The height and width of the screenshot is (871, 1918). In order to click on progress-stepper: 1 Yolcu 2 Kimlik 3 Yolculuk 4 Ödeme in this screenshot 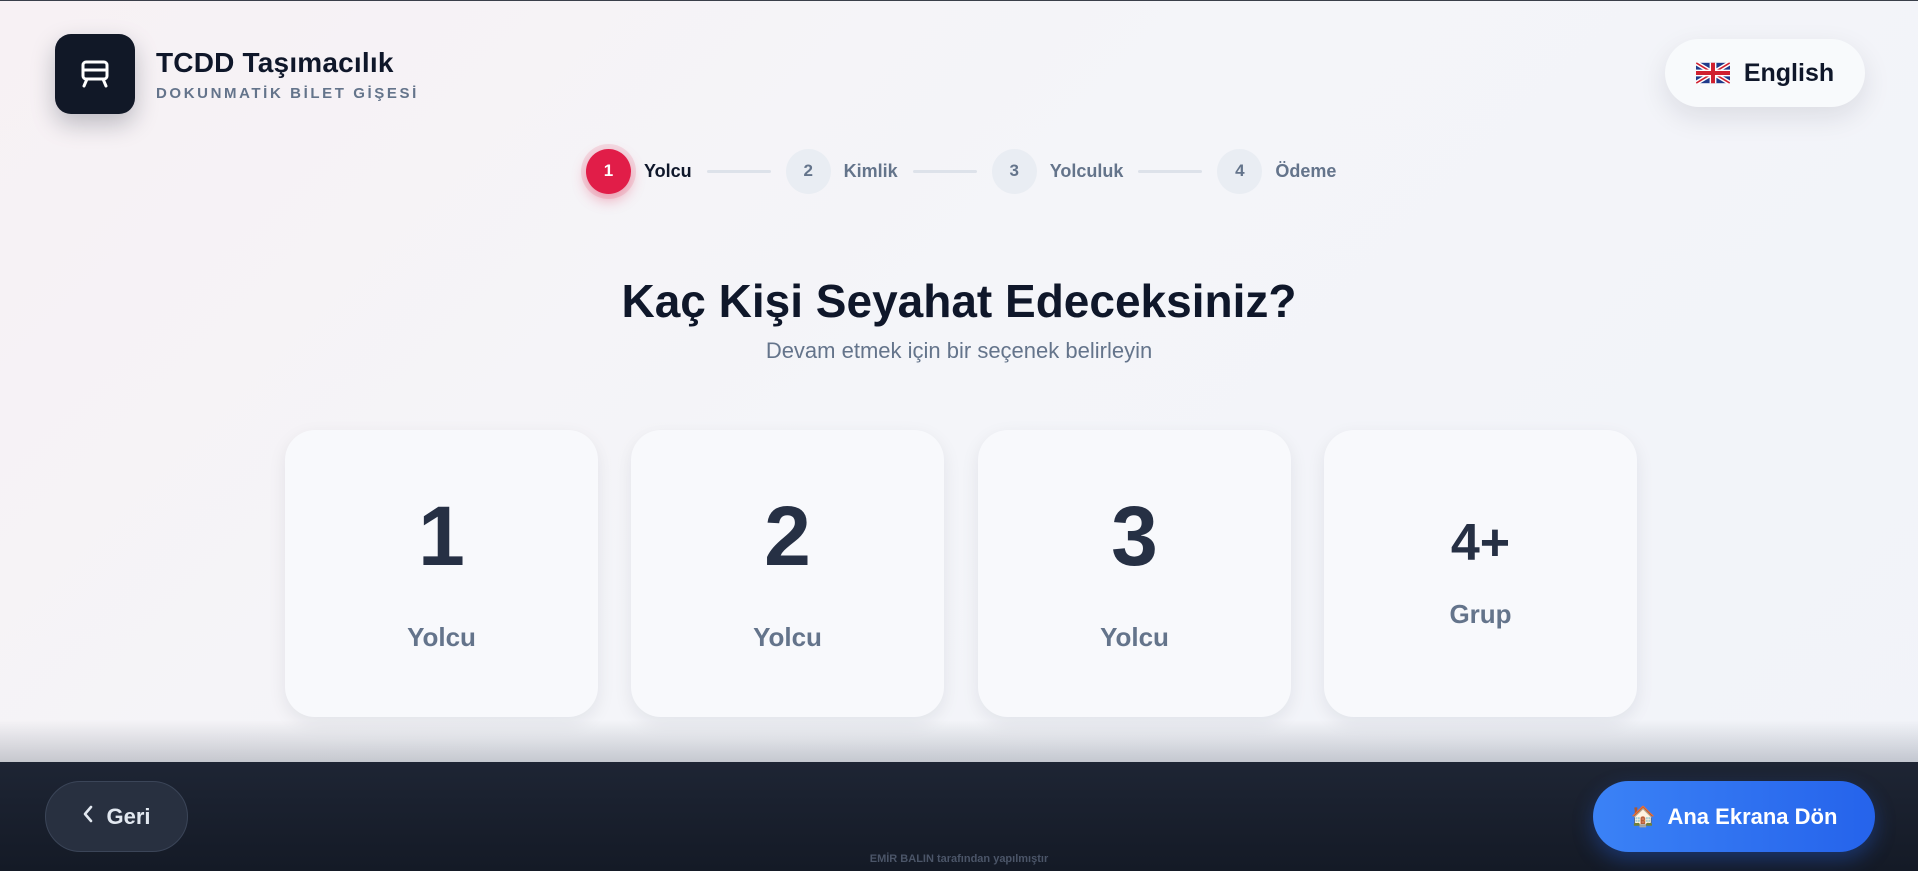, I will do `click(961, 171)`.